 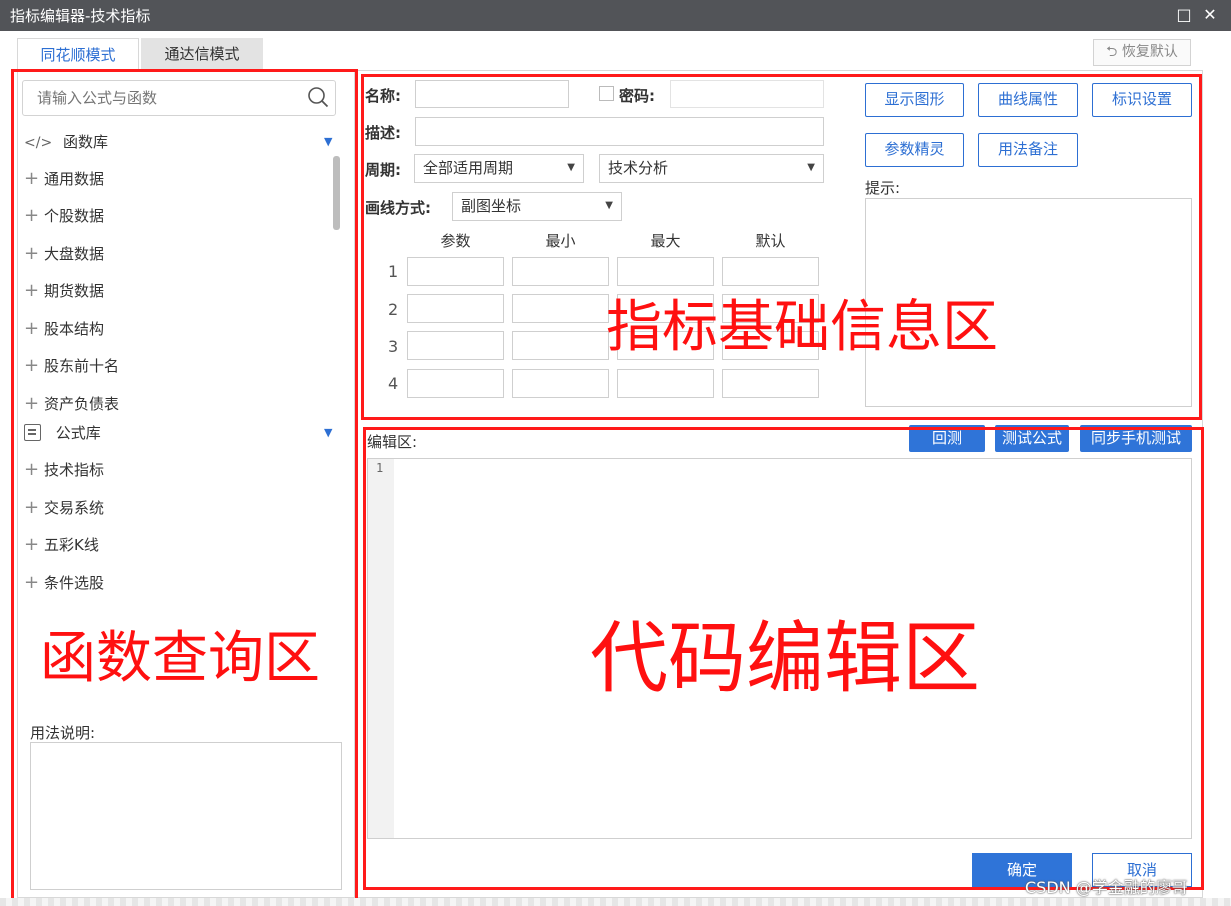 What do you see at coordinates (1106, 887) in the screenshot?
I see `watermark: CSDN @学金融的廖哥` at bounding box center [1106, 887].